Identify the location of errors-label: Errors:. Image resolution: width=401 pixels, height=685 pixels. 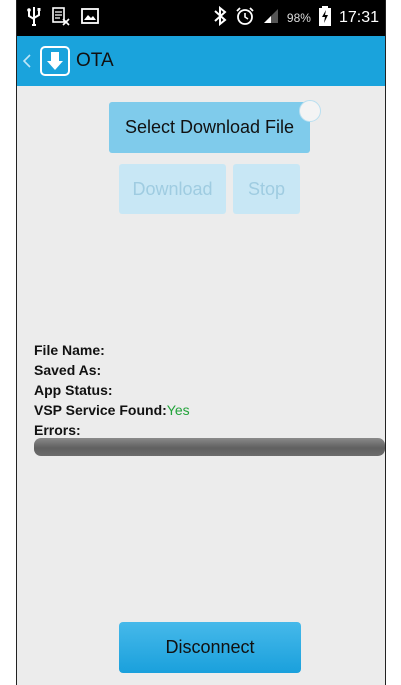
(57, 430).